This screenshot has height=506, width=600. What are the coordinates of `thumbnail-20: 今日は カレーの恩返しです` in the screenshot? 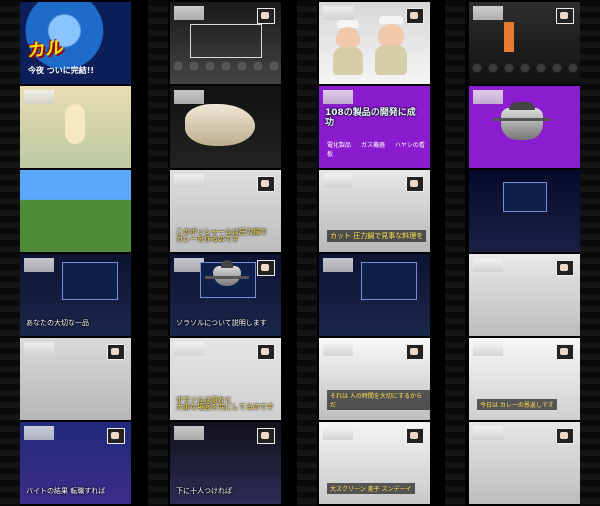 It's located at (524, 379).